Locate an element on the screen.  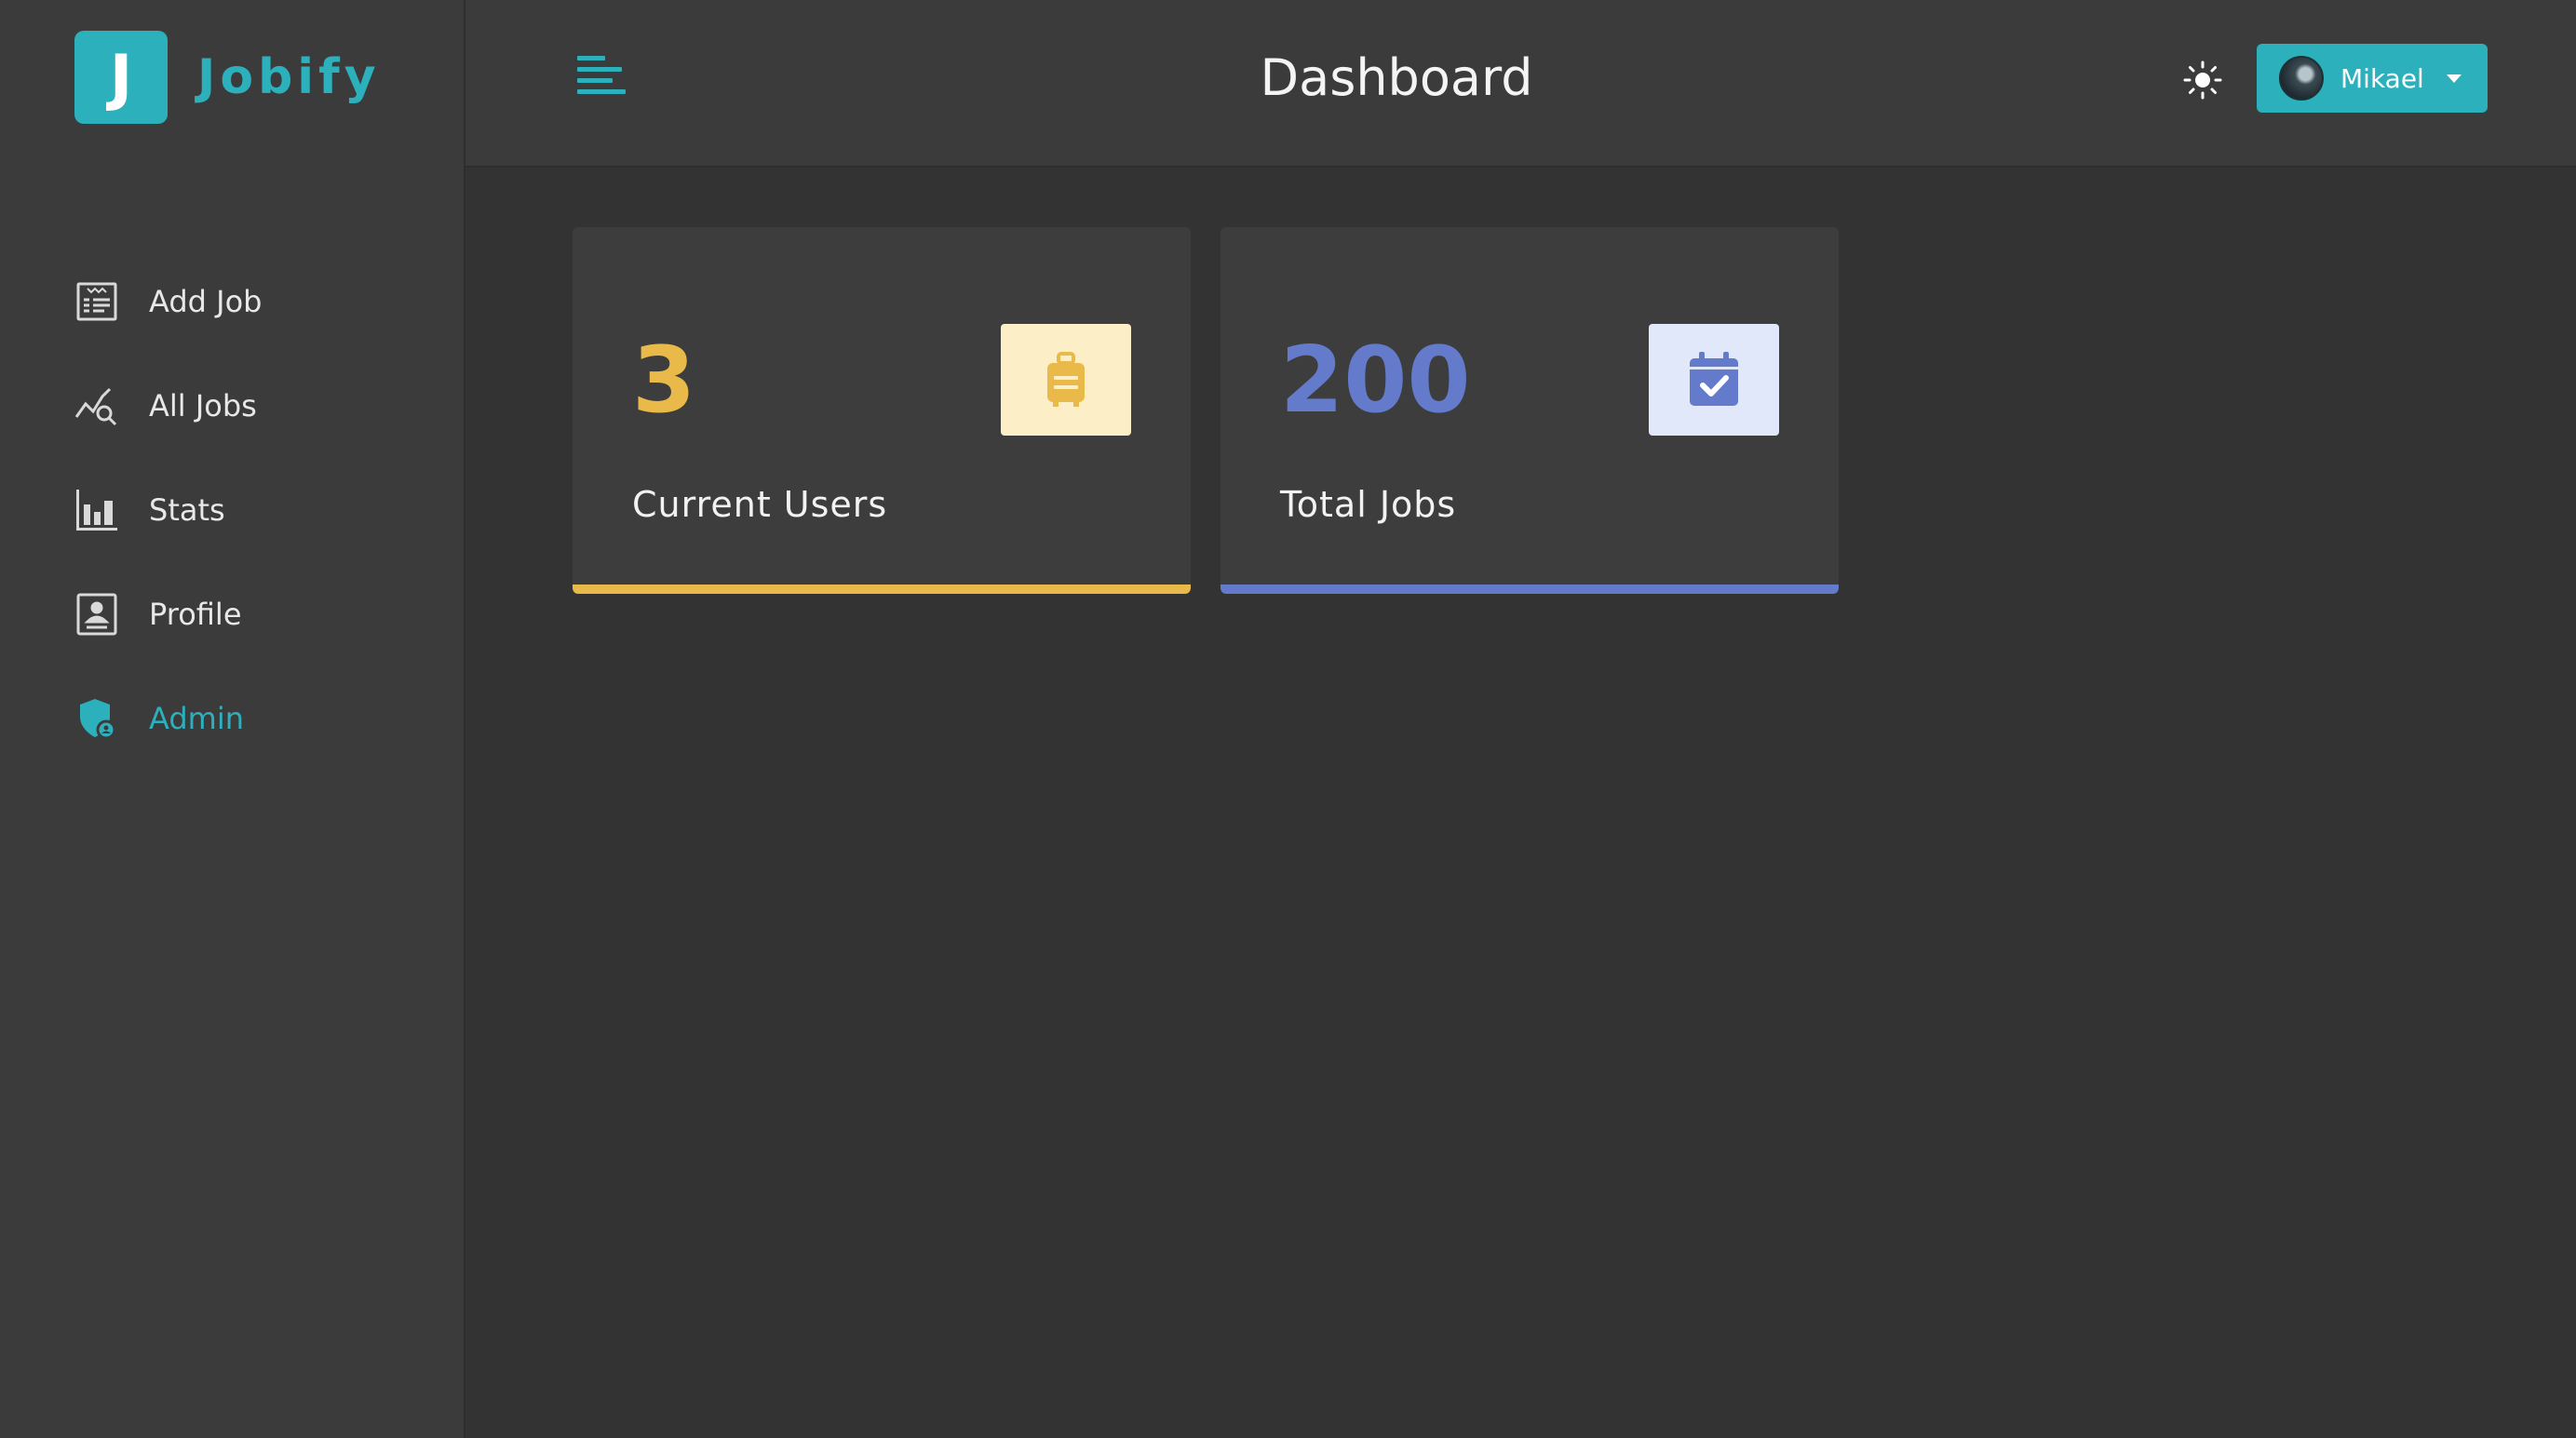
sun-icon is located at coordinates (2202, 80).